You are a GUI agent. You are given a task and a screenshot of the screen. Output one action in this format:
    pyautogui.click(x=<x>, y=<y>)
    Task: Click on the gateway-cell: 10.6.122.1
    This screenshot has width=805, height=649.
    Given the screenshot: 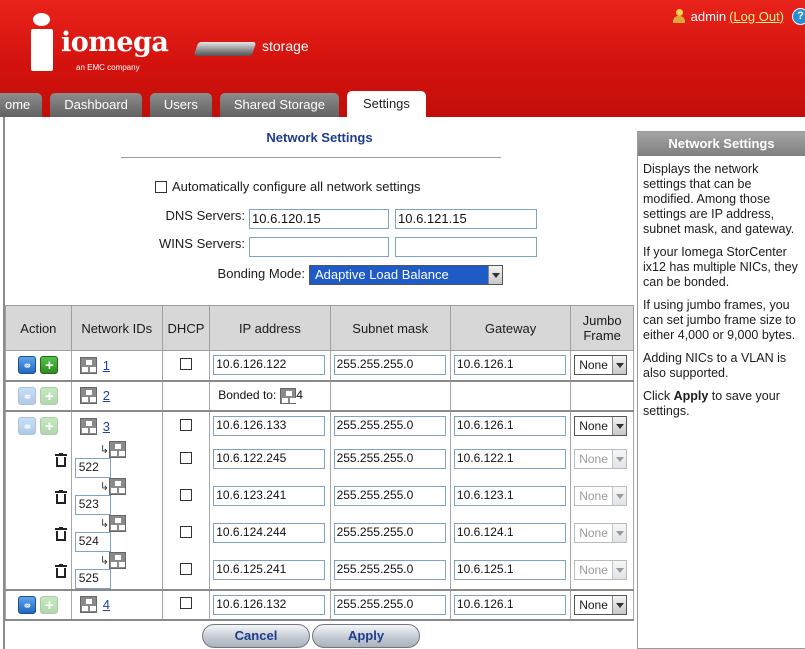 What is the action you would take?
    pyautogui.click(x=510, y=459)
    